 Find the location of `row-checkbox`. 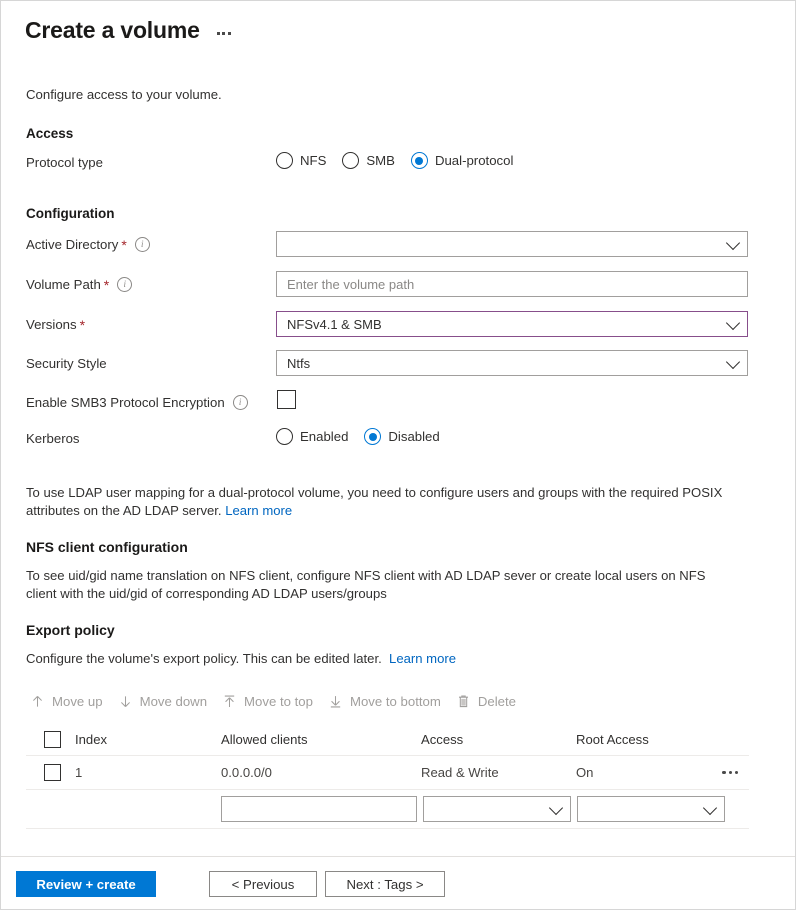

row-checkbox is located at coordinates (52, 772).